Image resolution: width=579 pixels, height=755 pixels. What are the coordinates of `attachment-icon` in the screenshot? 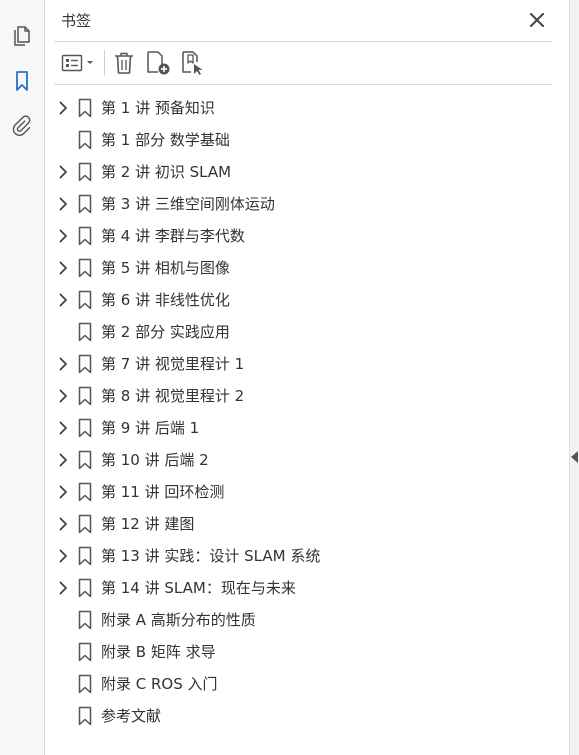 It's located at (21, 125).